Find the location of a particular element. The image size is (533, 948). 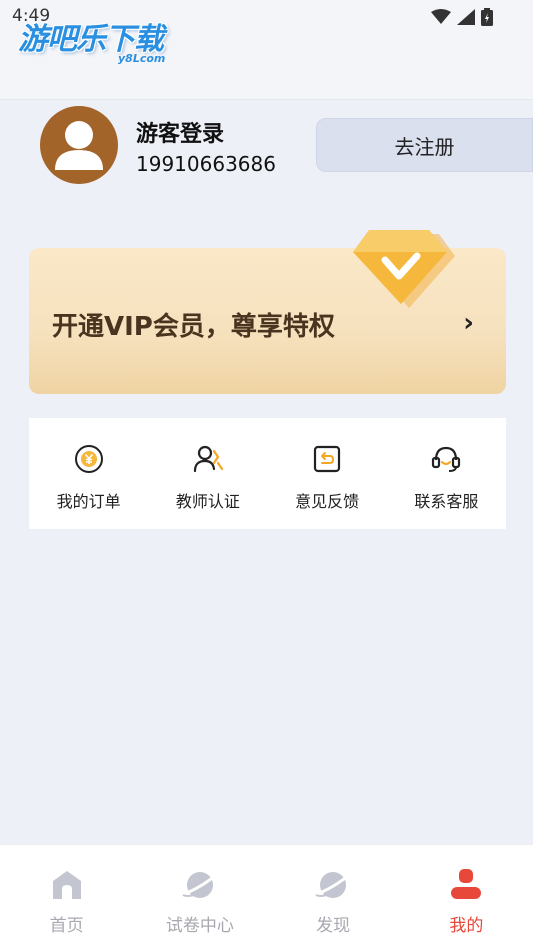

menu-item-label: 意见反馈 is located at coordinates (327, 501).